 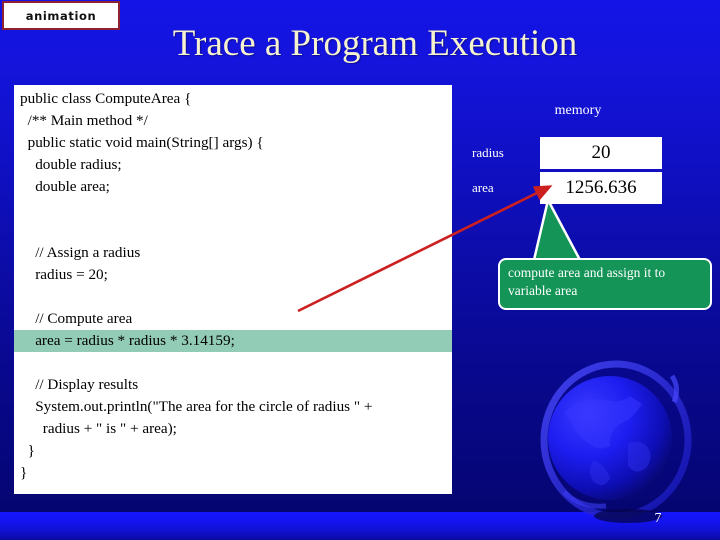 I want to click on memory-value-area: 1256.636, so click(x=601, y=188).